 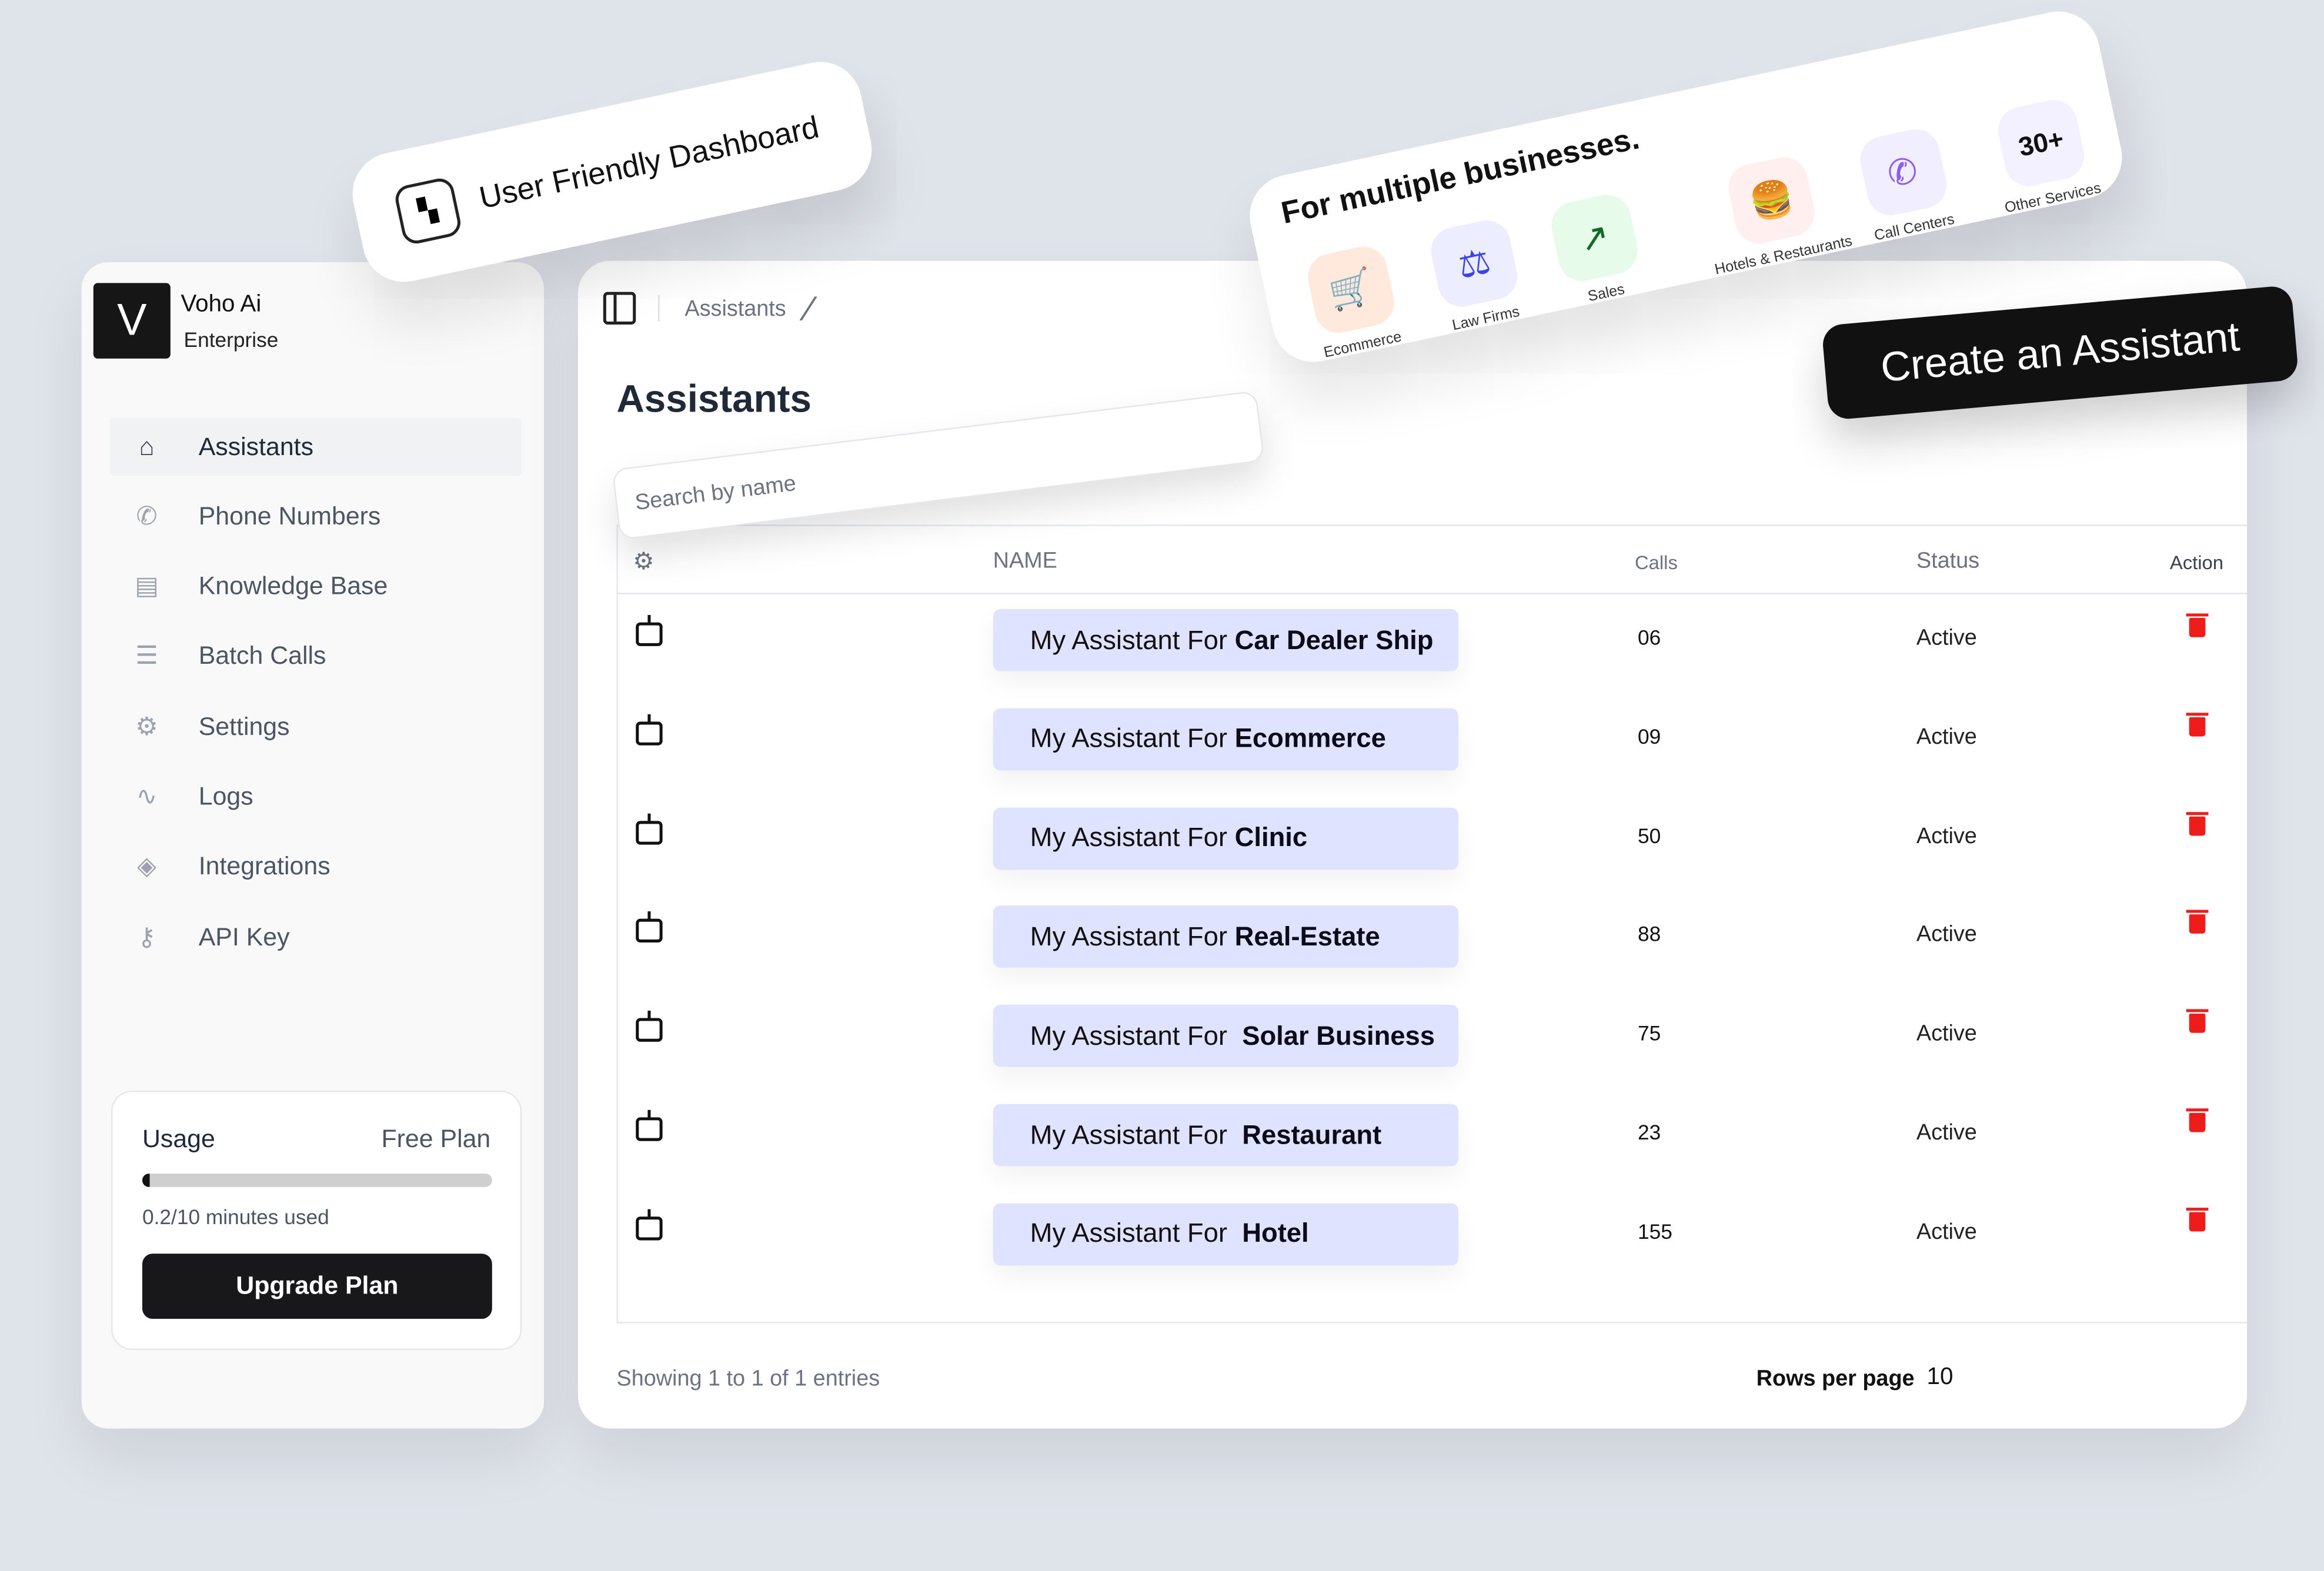 What do you see at coordinates (748, 1379) in the screenshot?
I see `pagination-summary: Showing 1 to 1 of 1 entries` at bounding box center [748, 1379].